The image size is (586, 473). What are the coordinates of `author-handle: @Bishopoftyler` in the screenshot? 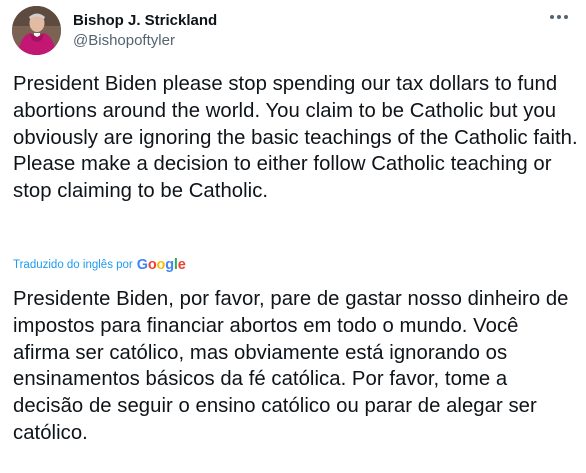 It's located at (124, 41).